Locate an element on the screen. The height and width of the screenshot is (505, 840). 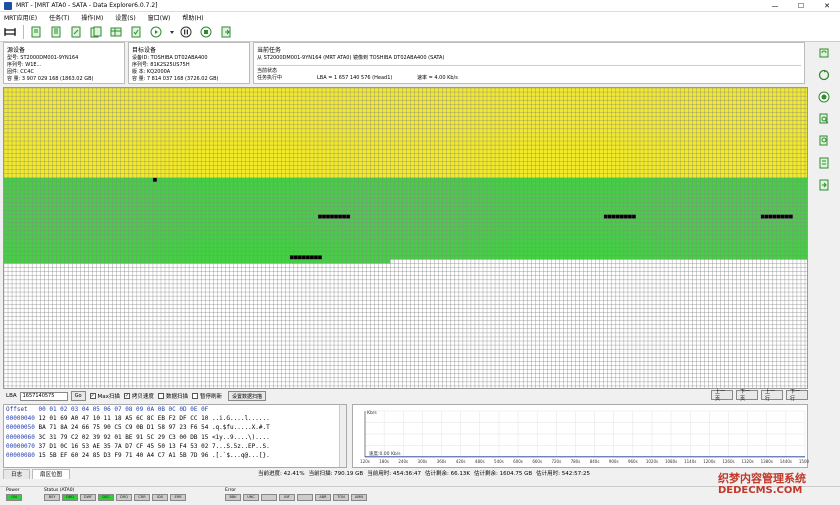
target-firmware: 版 本: KQ2000A is located at coordinates (151, 72).